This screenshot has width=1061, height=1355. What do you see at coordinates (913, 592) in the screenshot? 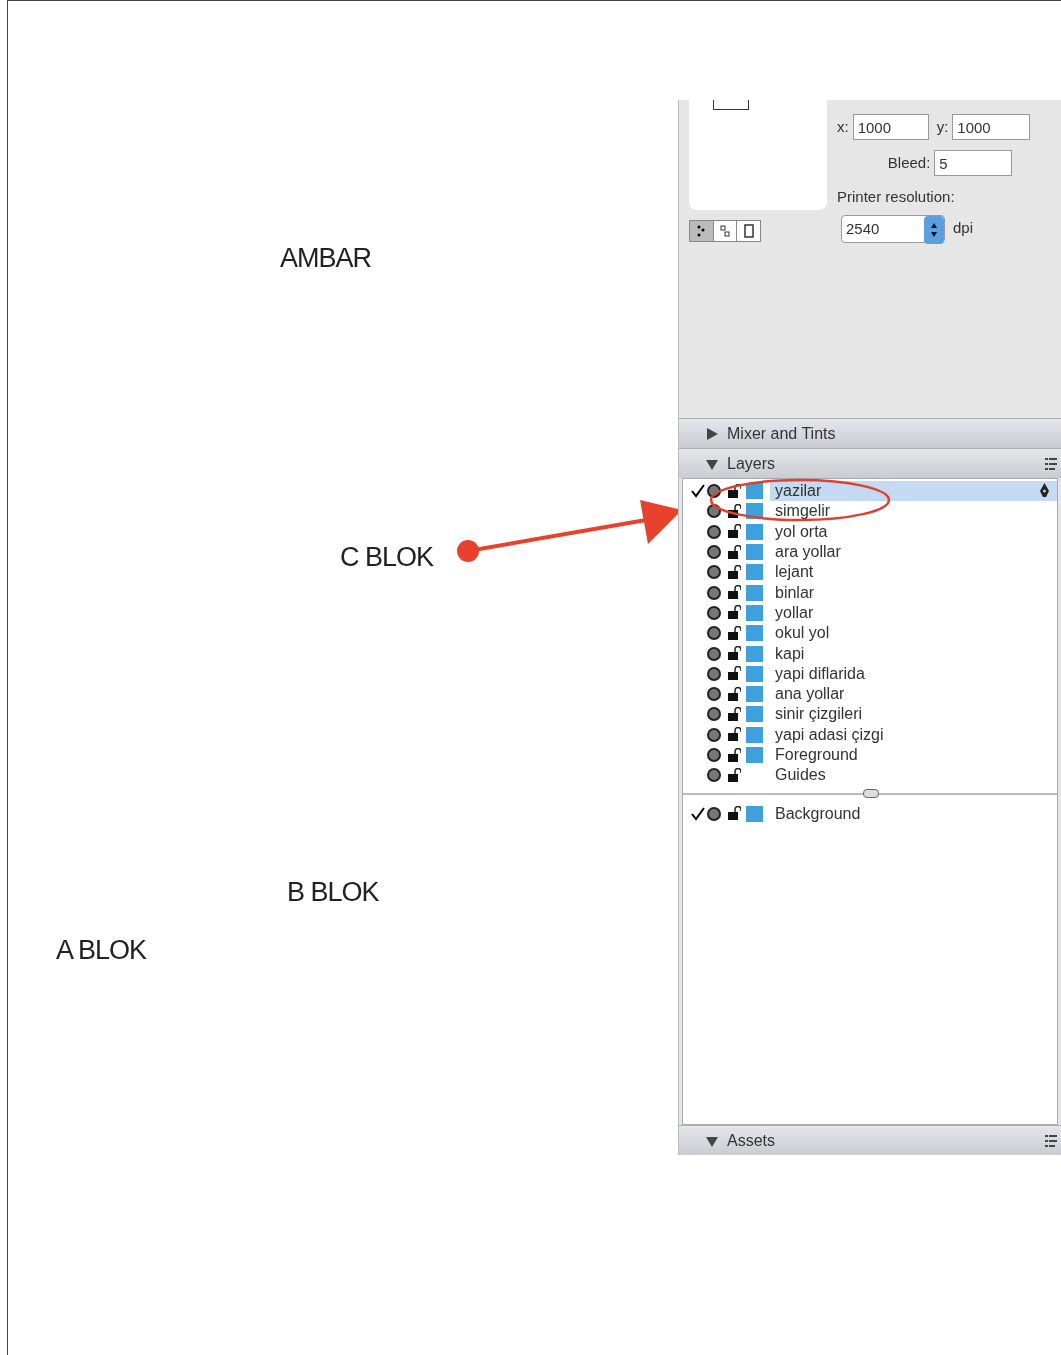
I see `layer-item: binlar` at bounding box center [913, 592].